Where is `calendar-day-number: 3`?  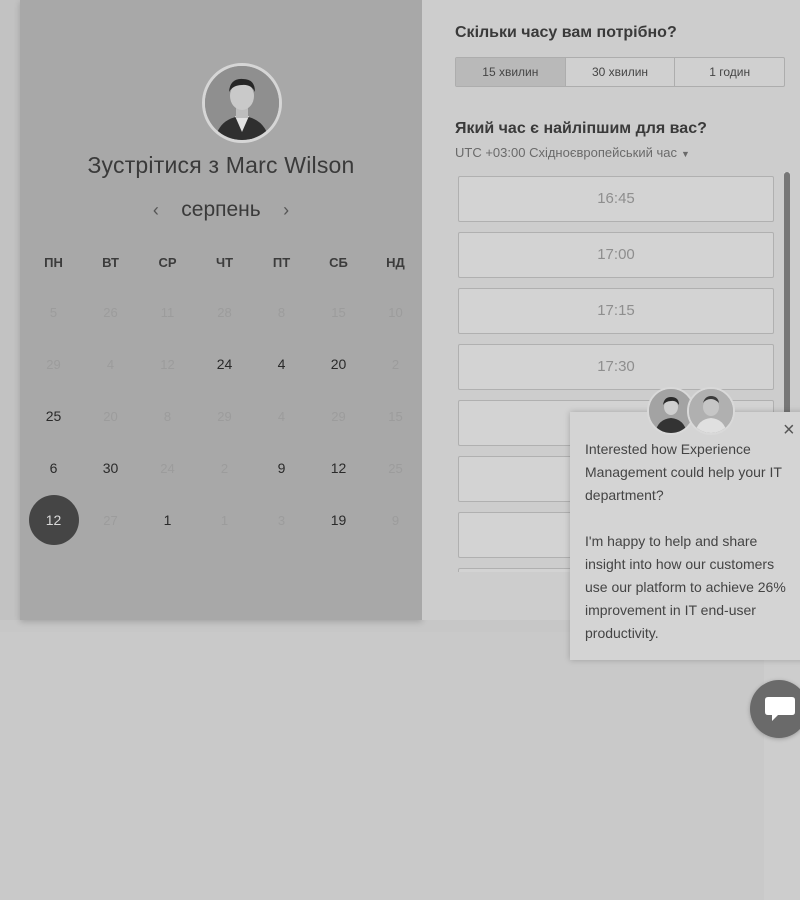
calendar-day-number: 3 is located at coordinates (281, 520).